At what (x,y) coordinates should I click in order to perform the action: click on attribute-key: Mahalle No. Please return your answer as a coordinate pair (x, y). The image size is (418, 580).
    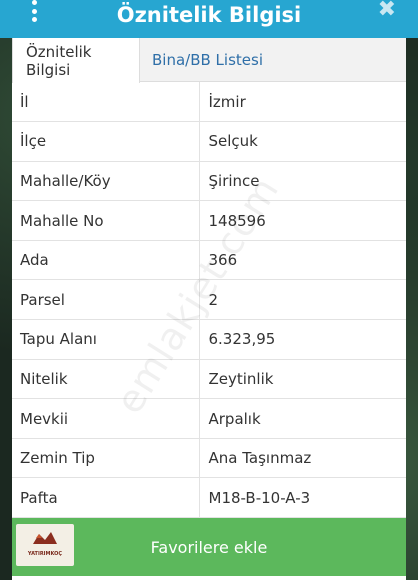
    Looking at the image, I should click on (106, 220).